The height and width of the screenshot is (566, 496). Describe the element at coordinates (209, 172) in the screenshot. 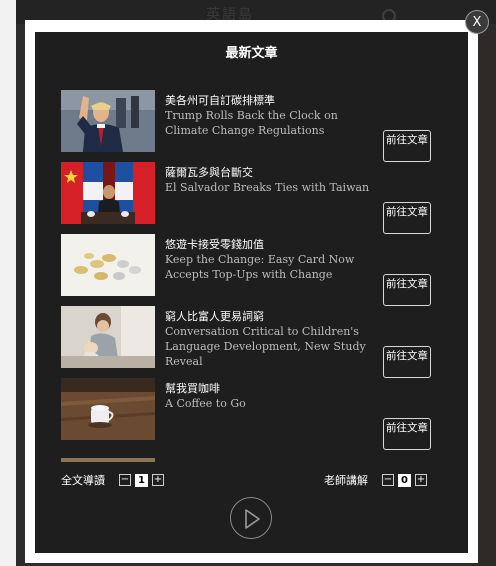

I see `article-title-zh: 薩爾瓦多與台斷交` at that location.